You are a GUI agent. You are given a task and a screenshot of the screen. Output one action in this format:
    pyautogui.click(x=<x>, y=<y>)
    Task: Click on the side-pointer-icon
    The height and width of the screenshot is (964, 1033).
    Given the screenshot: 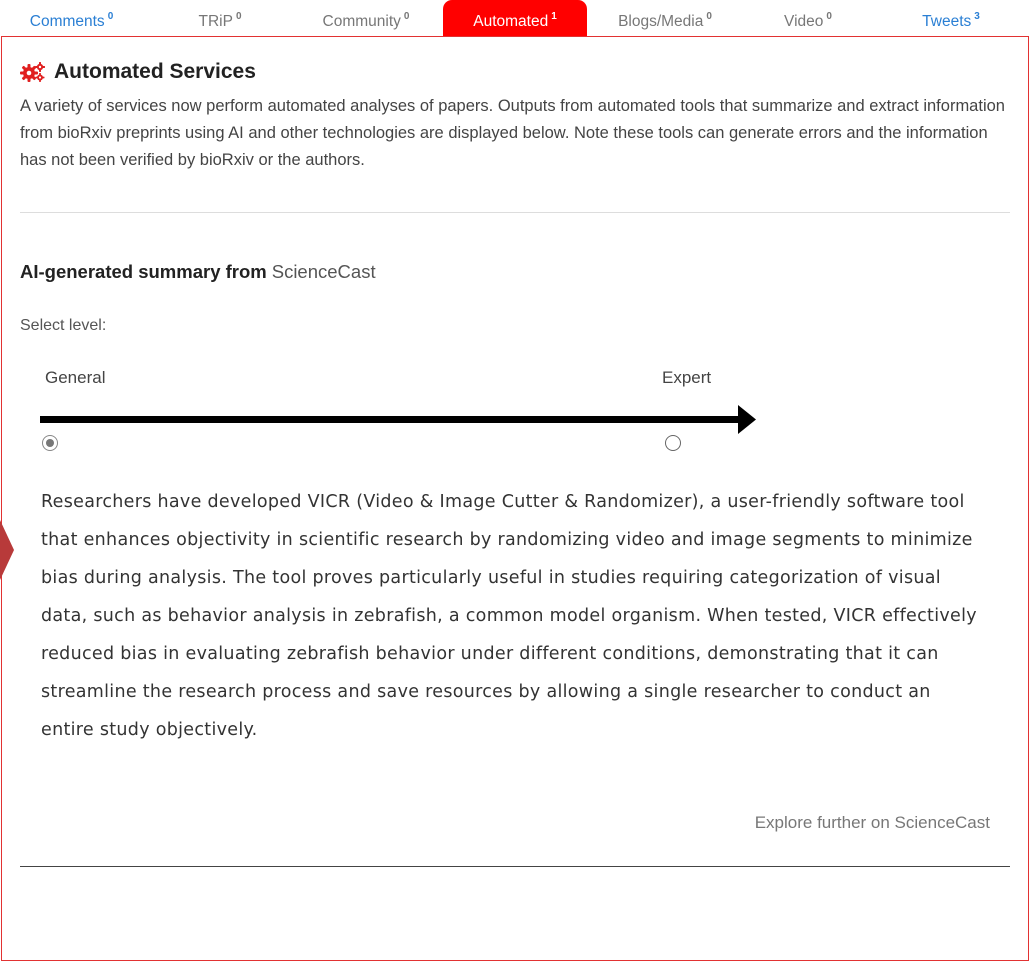 What is the action you would take?
    pyautogui.click(x=7, y=550)
    